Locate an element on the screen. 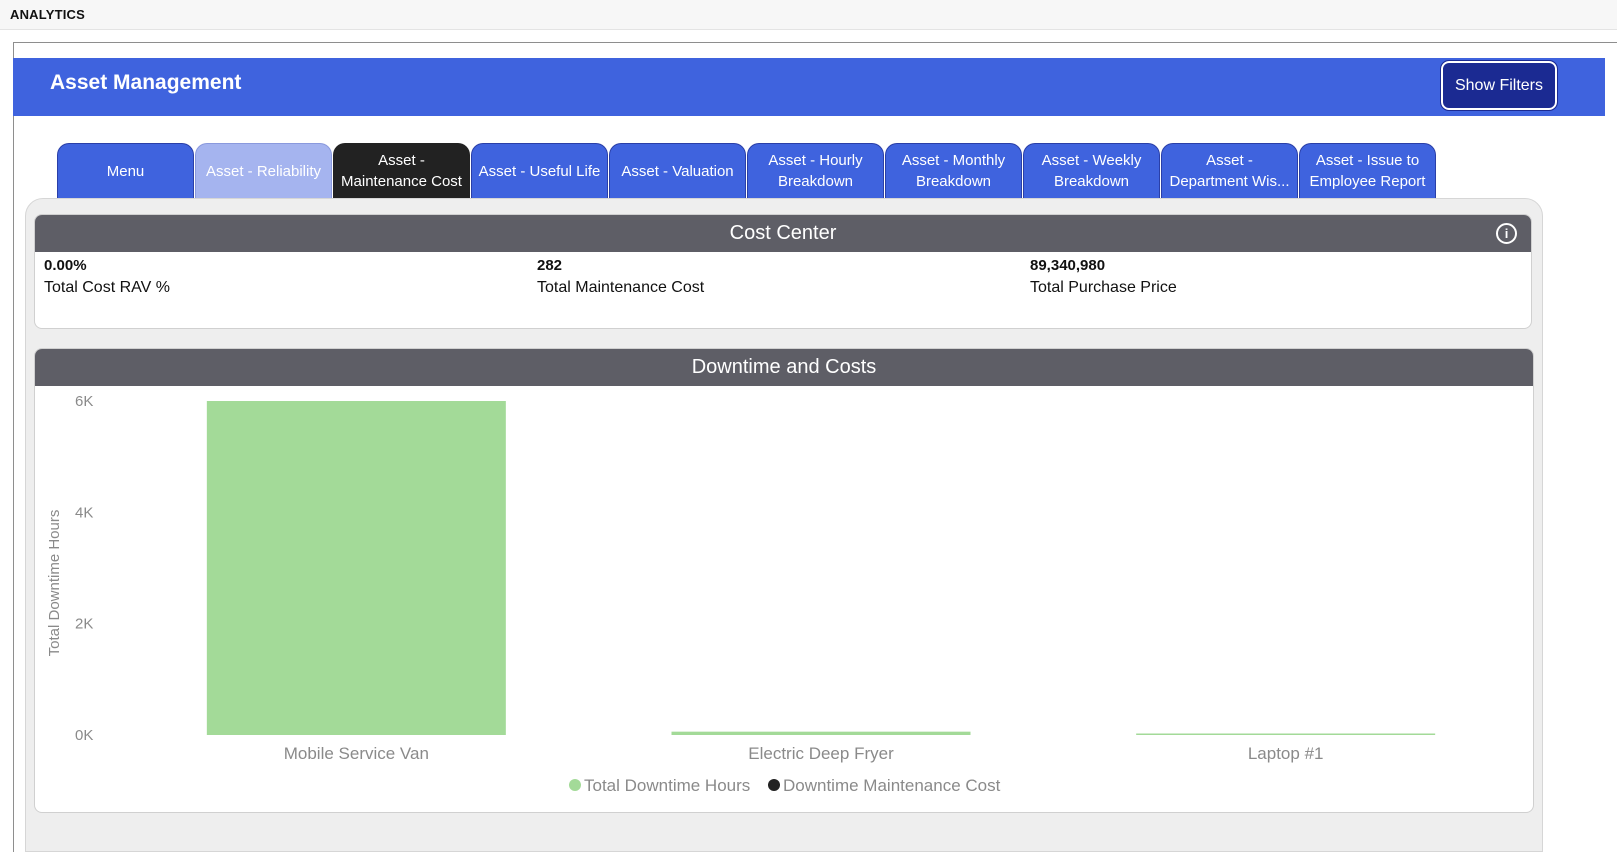 This screenshot has height=852, width=1617. downtime-costs-title: Downtime and Costs is located at coordinates (784, 367).